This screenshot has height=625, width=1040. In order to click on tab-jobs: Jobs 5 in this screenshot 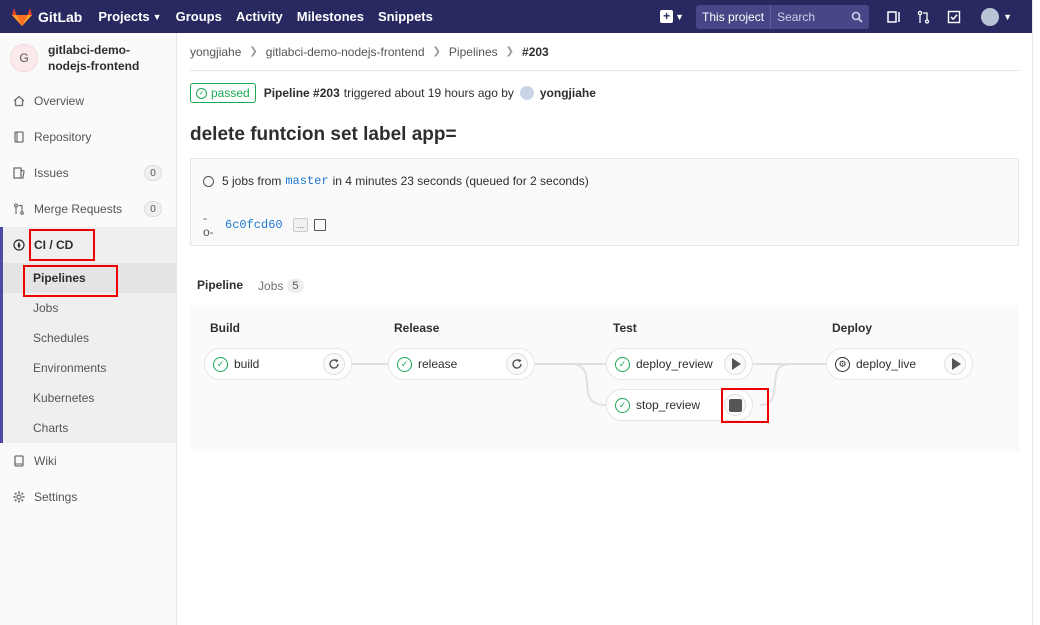, I will do `click(281, 286)`.